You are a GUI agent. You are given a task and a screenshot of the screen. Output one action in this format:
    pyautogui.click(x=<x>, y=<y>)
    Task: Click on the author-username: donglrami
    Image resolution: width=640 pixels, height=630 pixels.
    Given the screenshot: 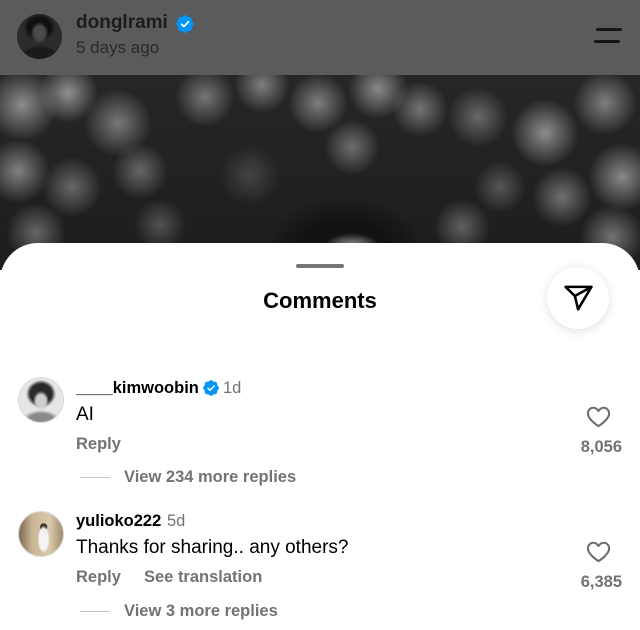 What is the action you would take?
    pyautogui.click(x=122, y=23)
    